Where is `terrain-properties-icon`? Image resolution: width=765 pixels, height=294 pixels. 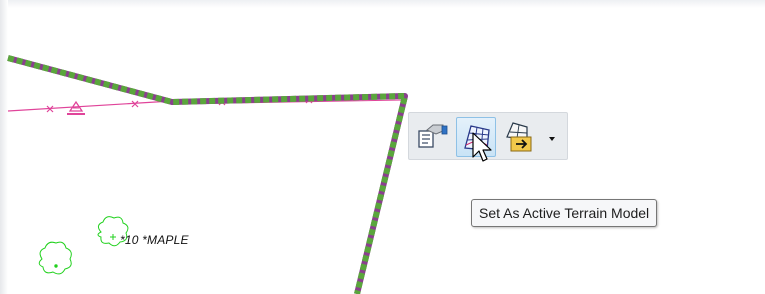
terrain-properties-icon is located at coordinates (433, 136).